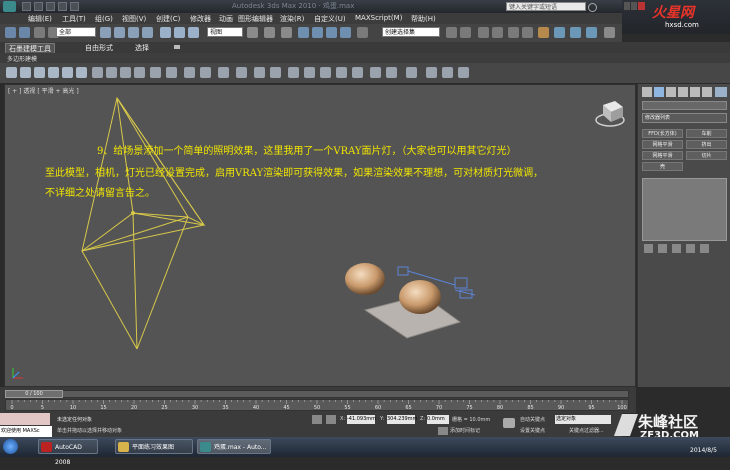 This screenshot has width=730, height=470. I want to click on manipulate-icon, so click(269, 32).